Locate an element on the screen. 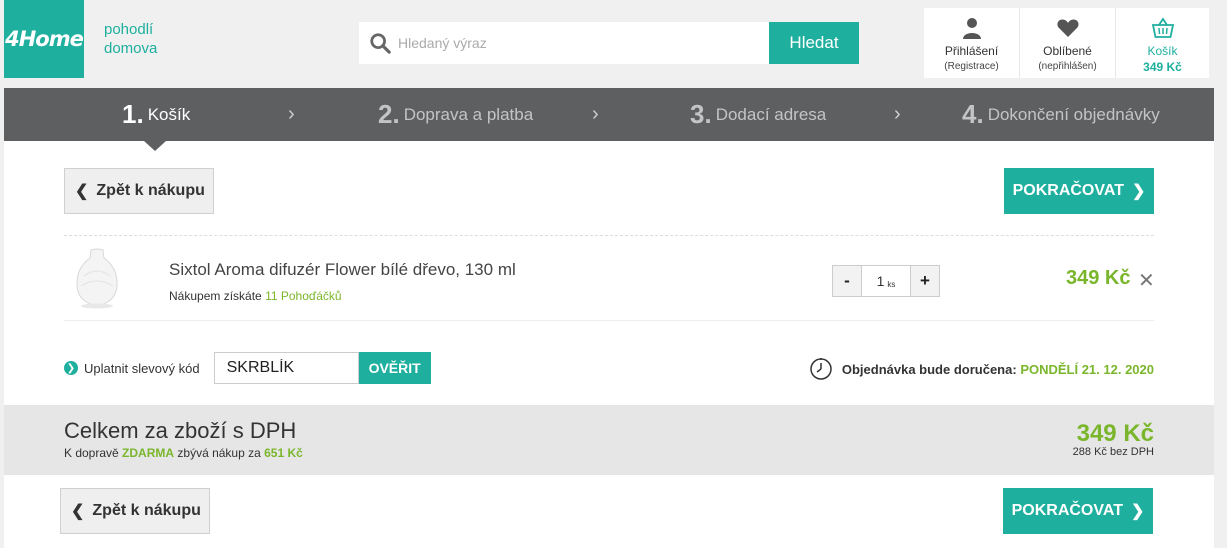 This screenshot has width=1227, height=548. continue-button: POKRAČOVAT ❯ is located at coordinates (1079, 191).